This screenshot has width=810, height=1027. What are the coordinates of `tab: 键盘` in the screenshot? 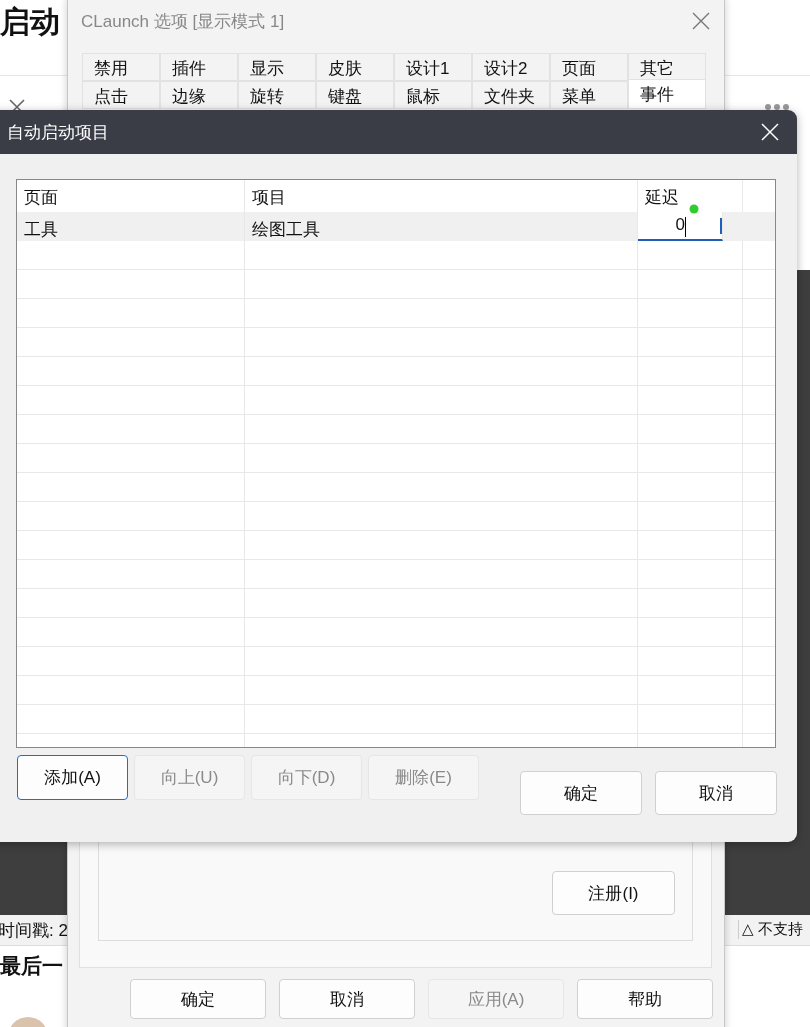 It's located at (355, 95).